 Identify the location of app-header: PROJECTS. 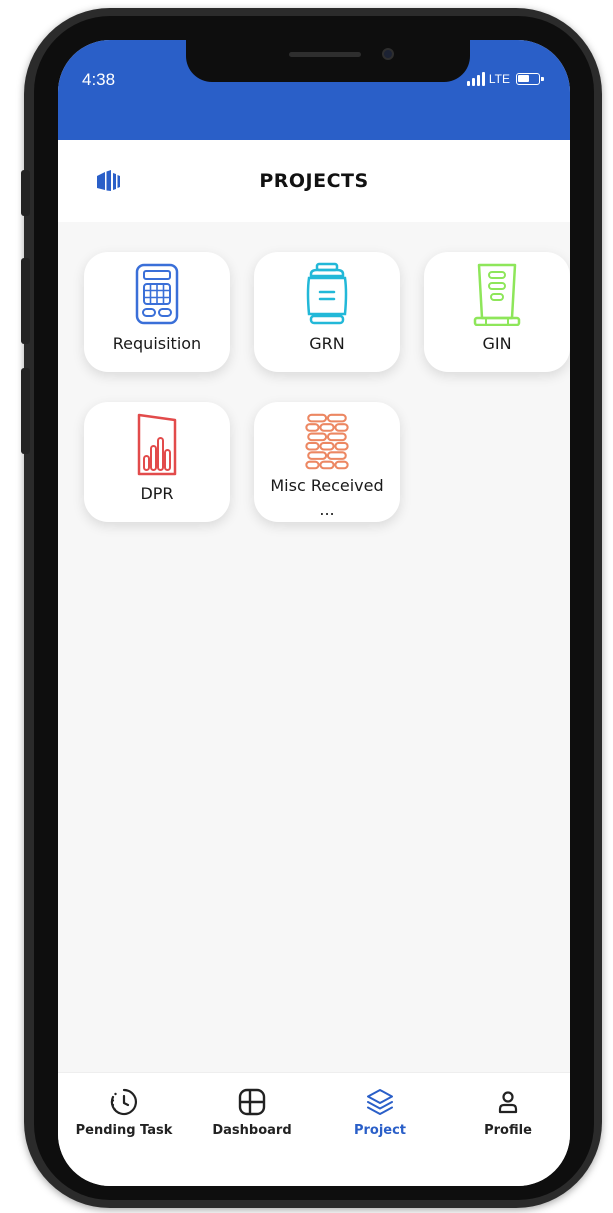
(314, 181).